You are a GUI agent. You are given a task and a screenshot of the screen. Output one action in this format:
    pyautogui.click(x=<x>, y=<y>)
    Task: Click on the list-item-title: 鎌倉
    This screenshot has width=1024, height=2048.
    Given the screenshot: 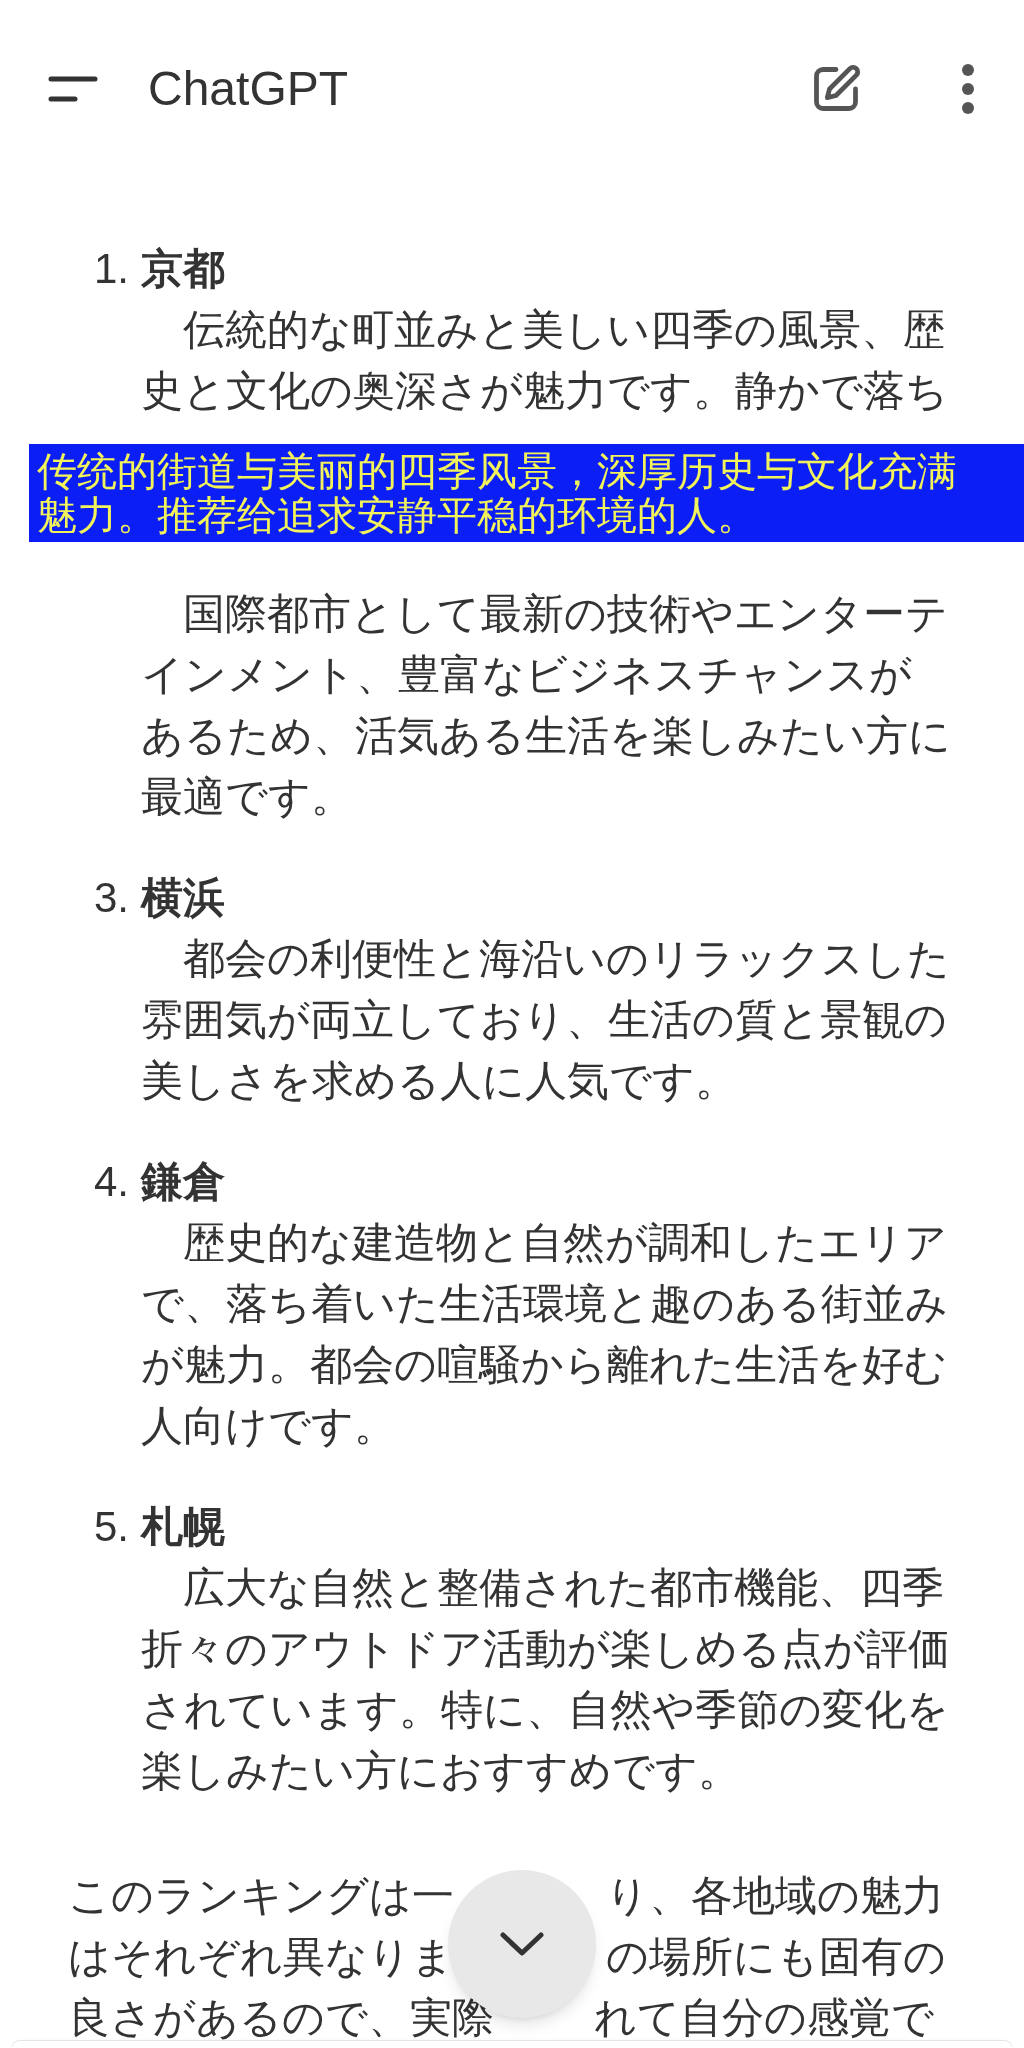 What is the action you would take?
    pyautogui.click(x=183, y=1182)
    